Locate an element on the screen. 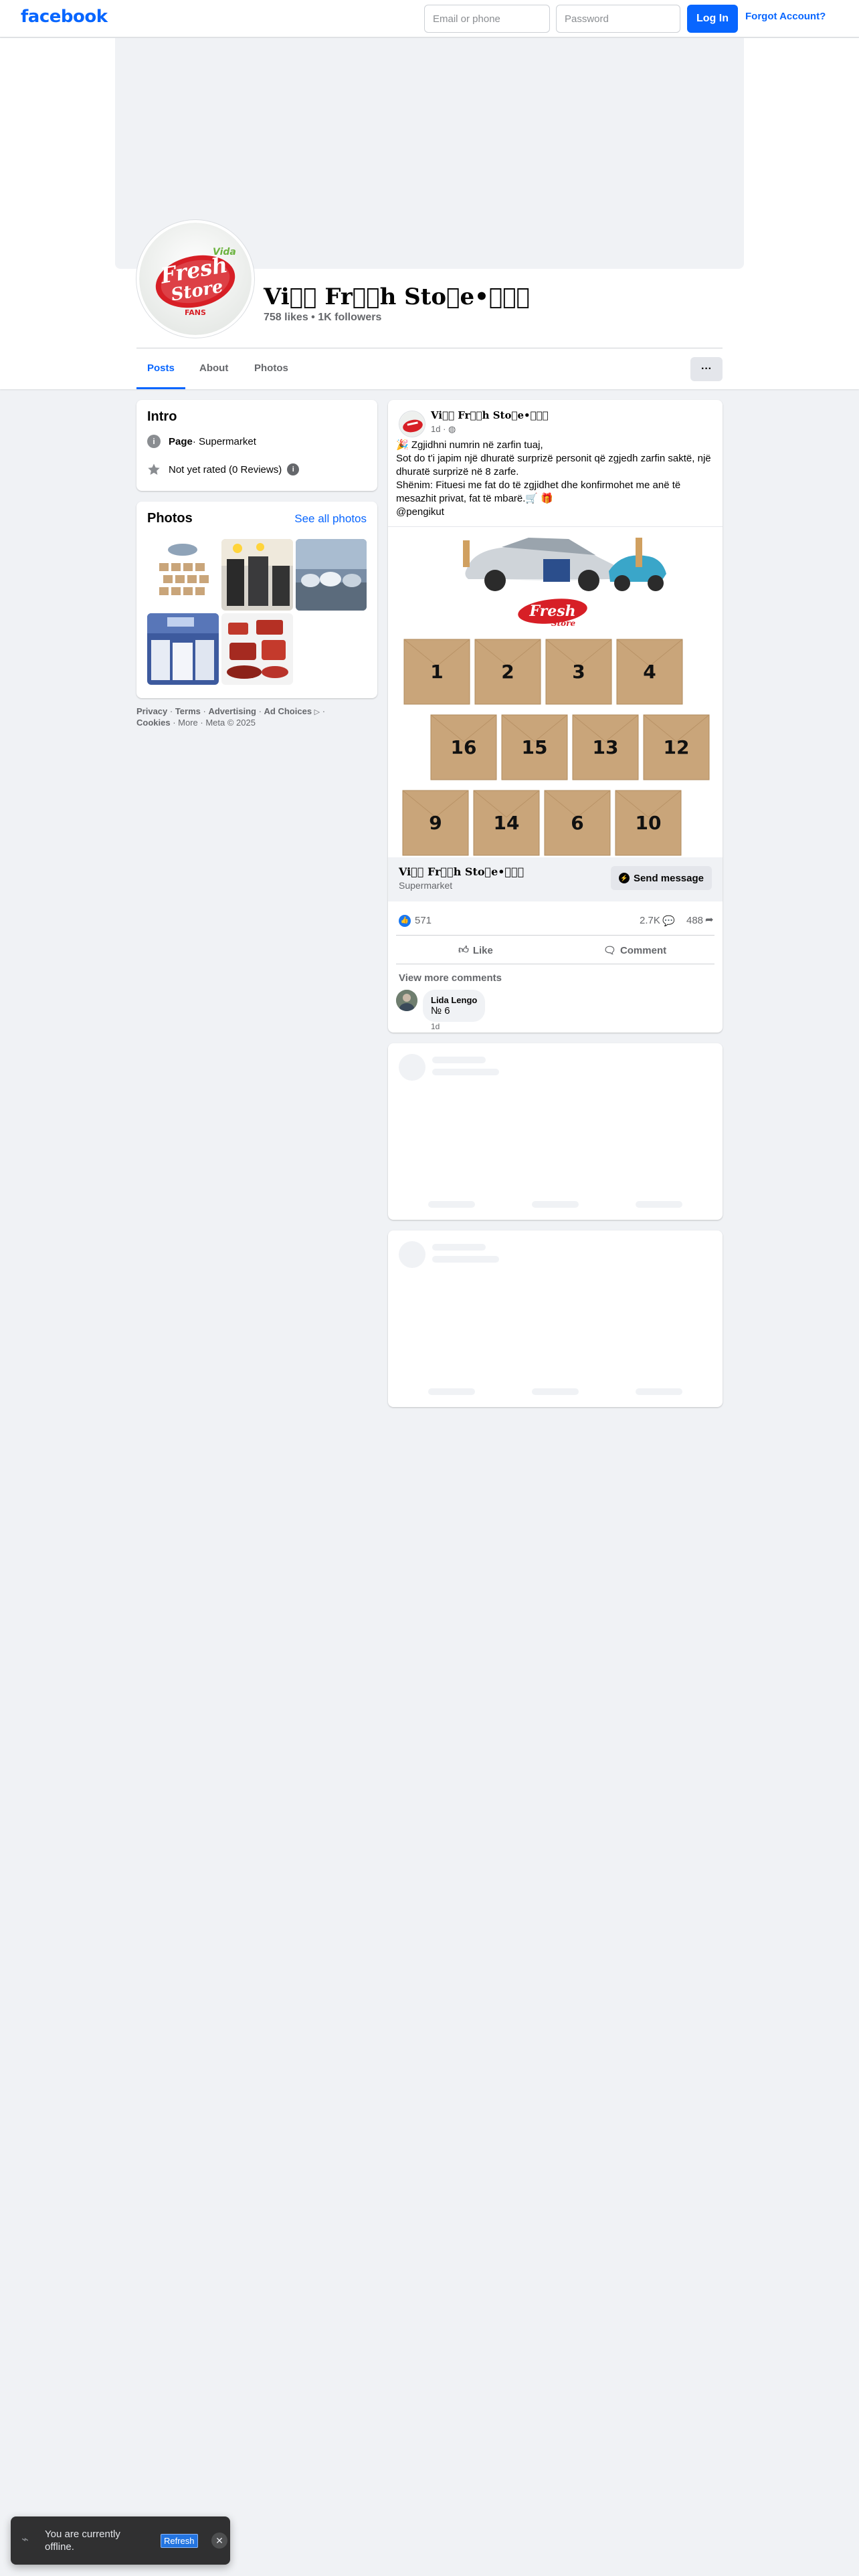 The image size is (859, 2576). login-button: Log In is located at coordinates (713, 19).